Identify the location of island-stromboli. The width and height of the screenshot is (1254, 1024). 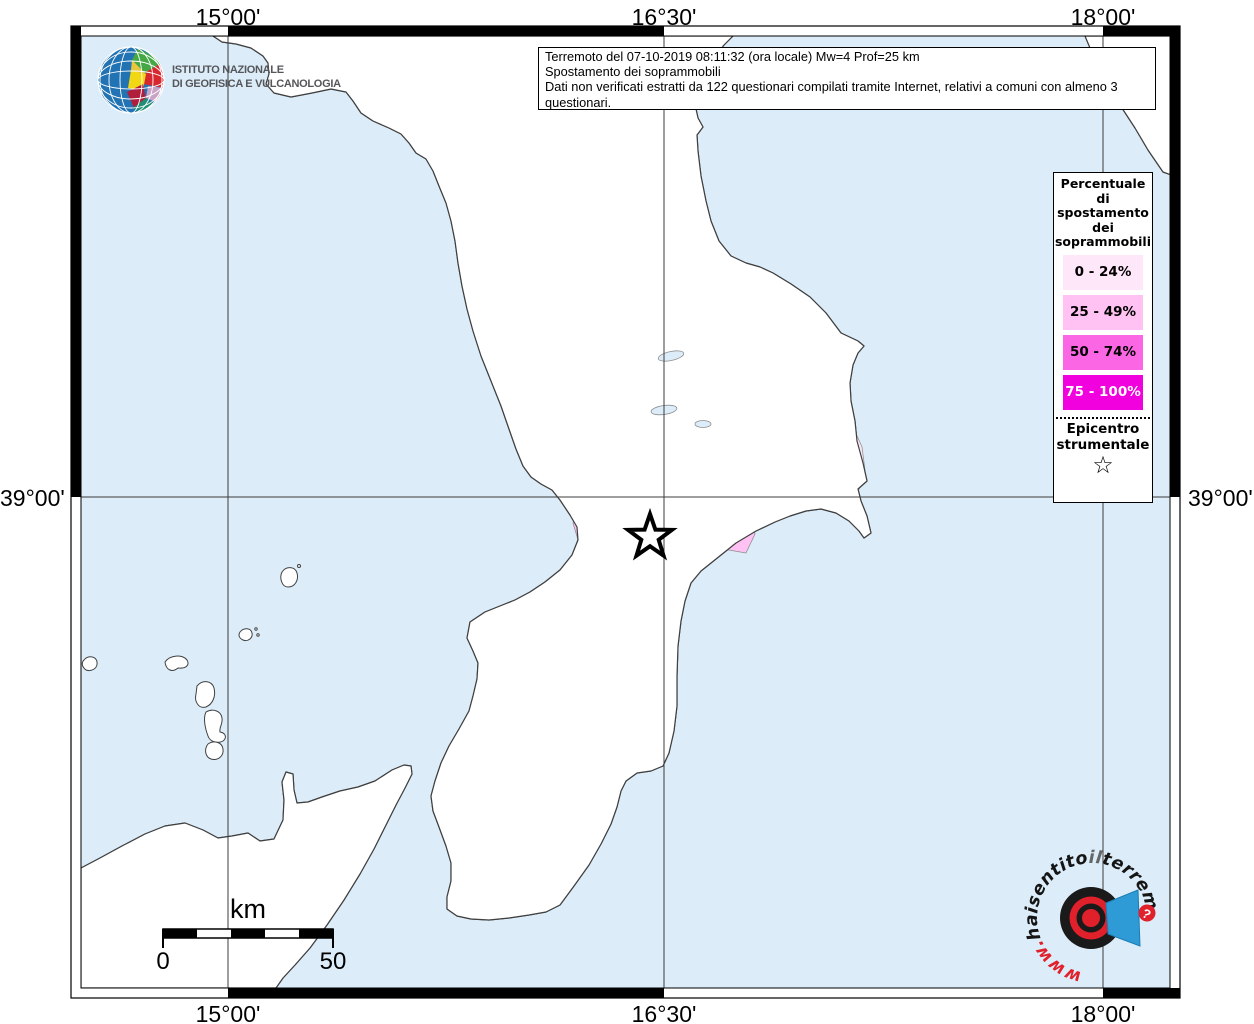
(289, 577).